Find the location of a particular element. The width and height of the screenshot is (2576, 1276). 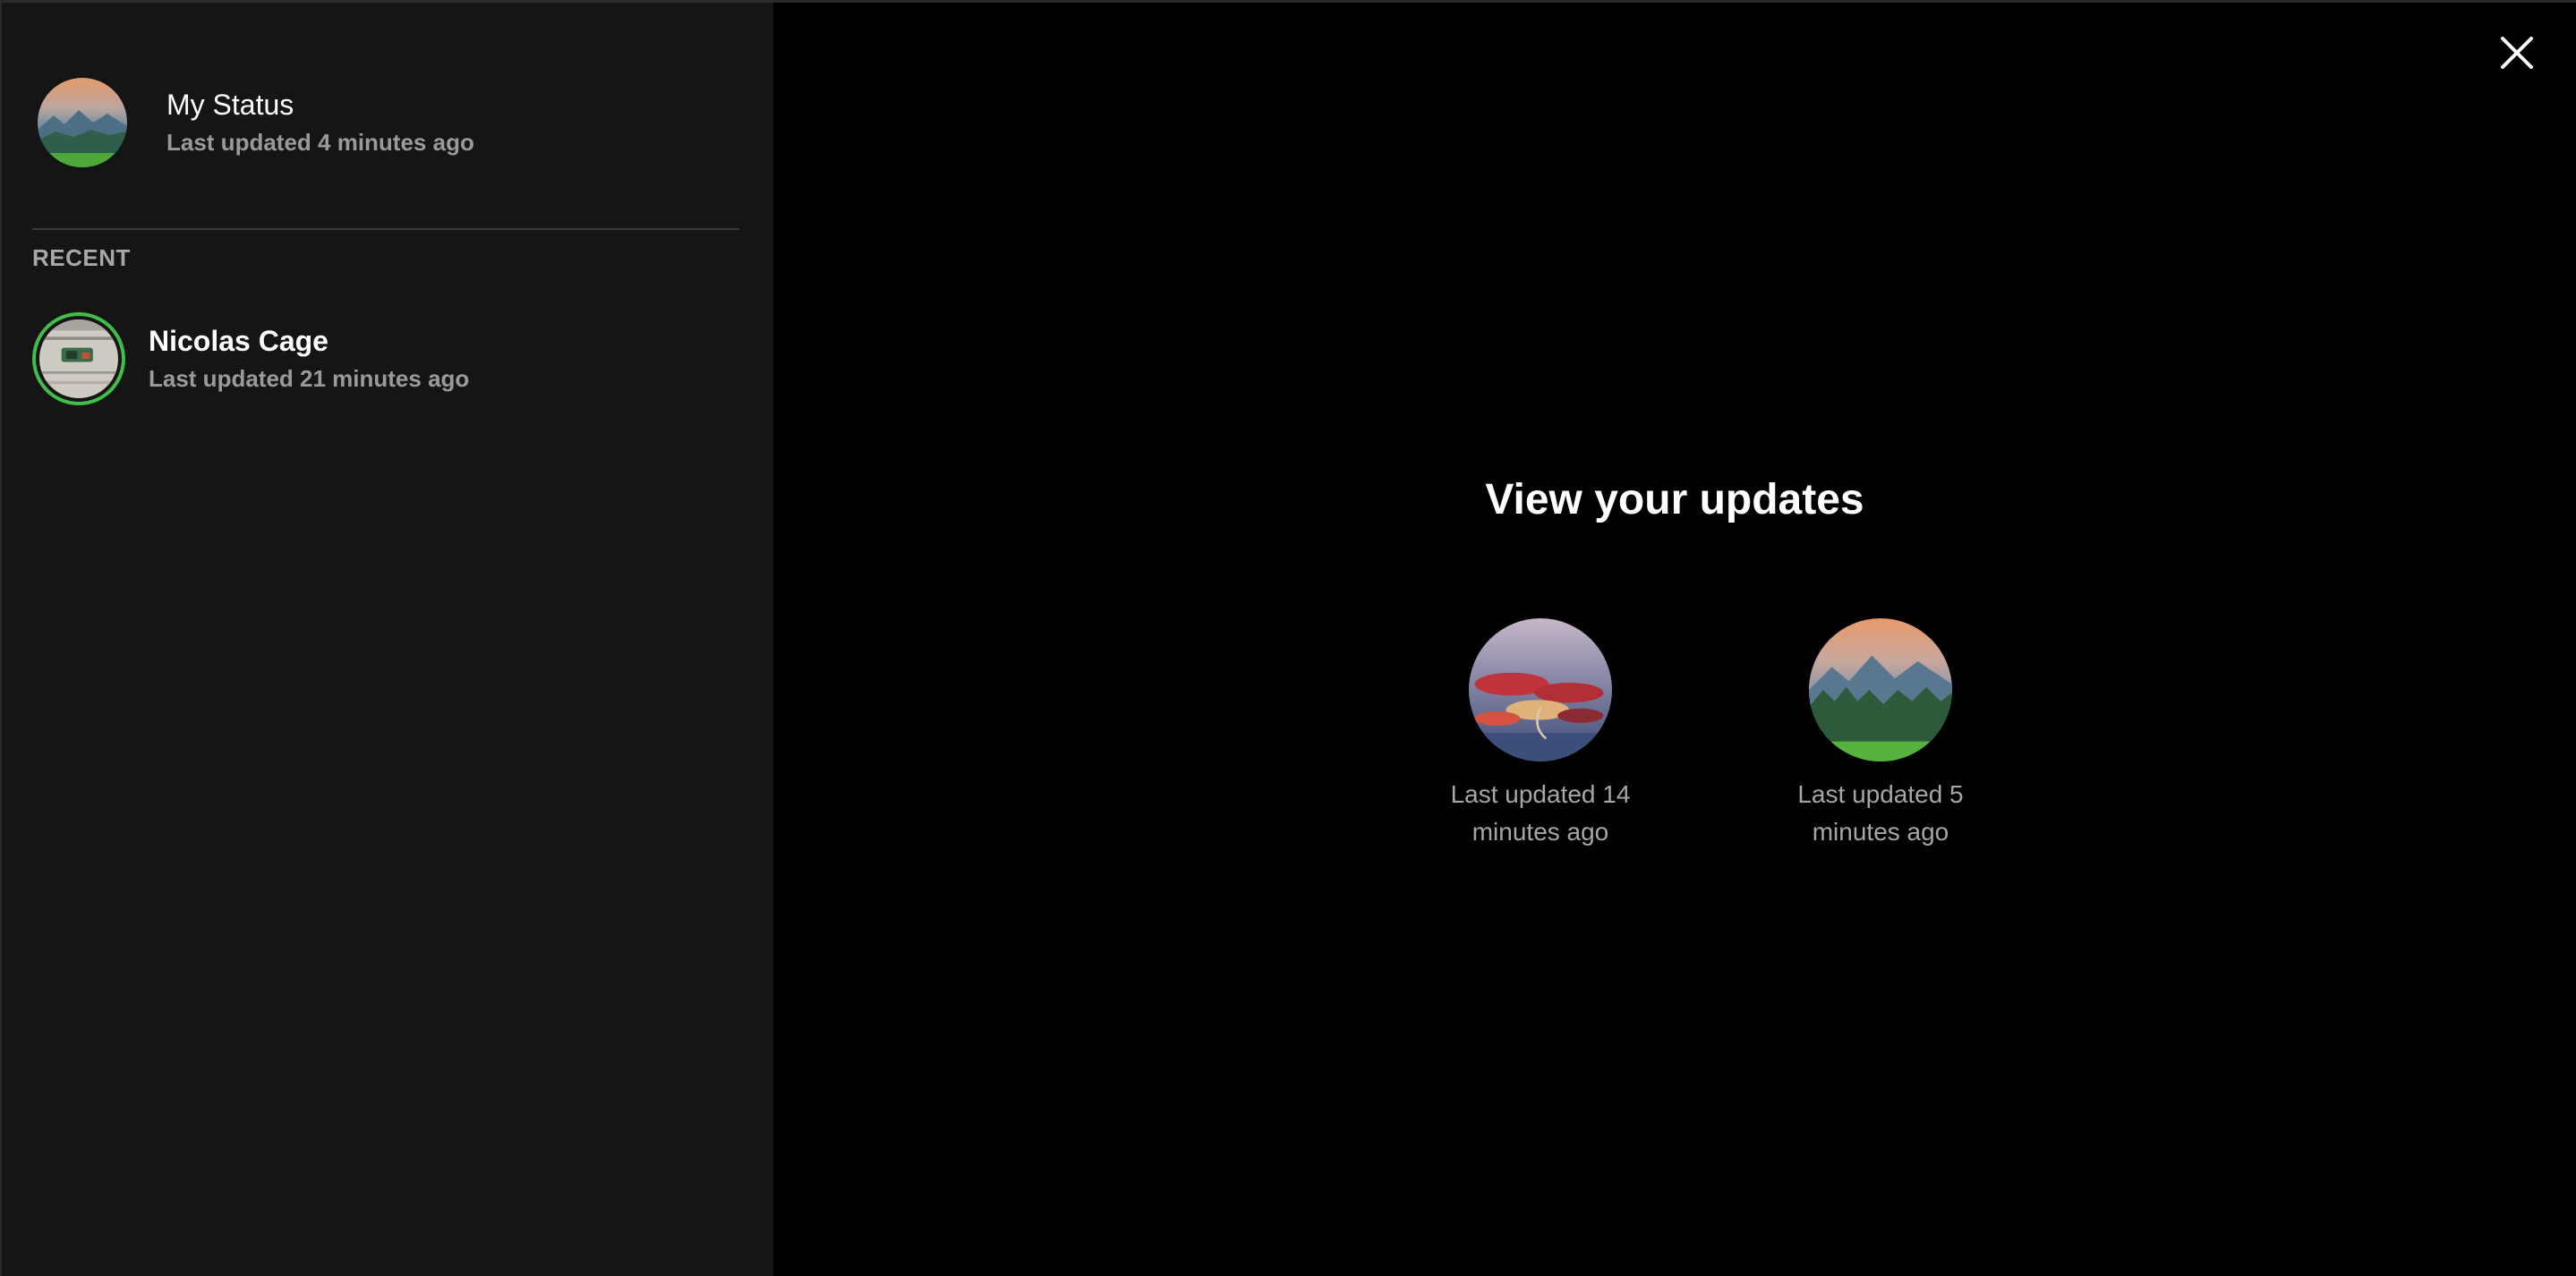

close-icon is located at coordinates (2517, 53).